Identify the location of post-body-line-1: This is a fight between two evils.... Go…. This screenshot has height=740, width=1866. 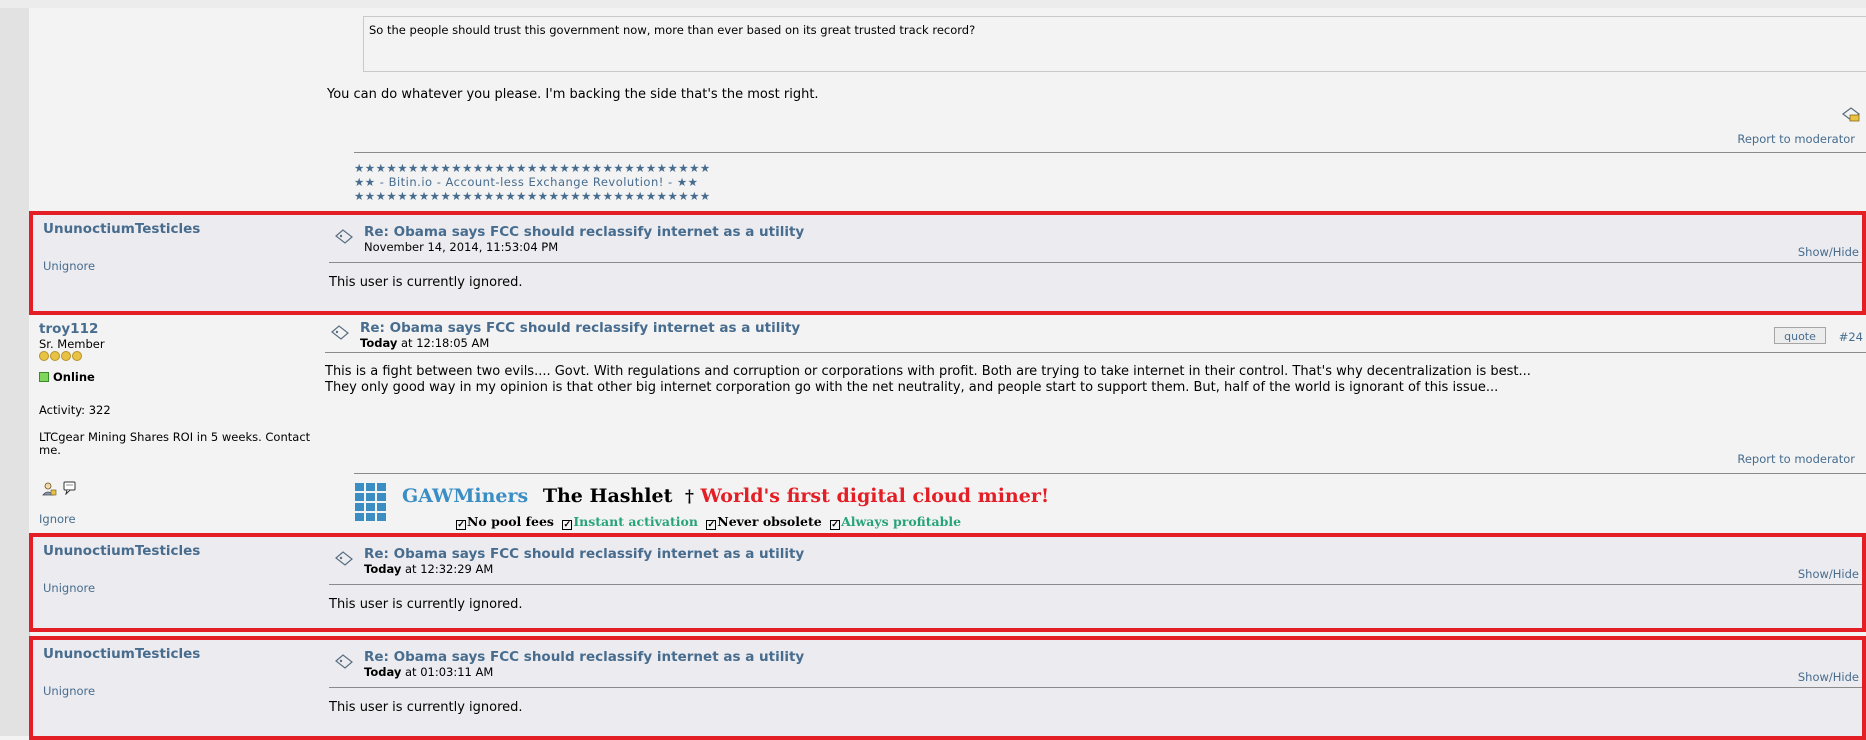
(928, 371).